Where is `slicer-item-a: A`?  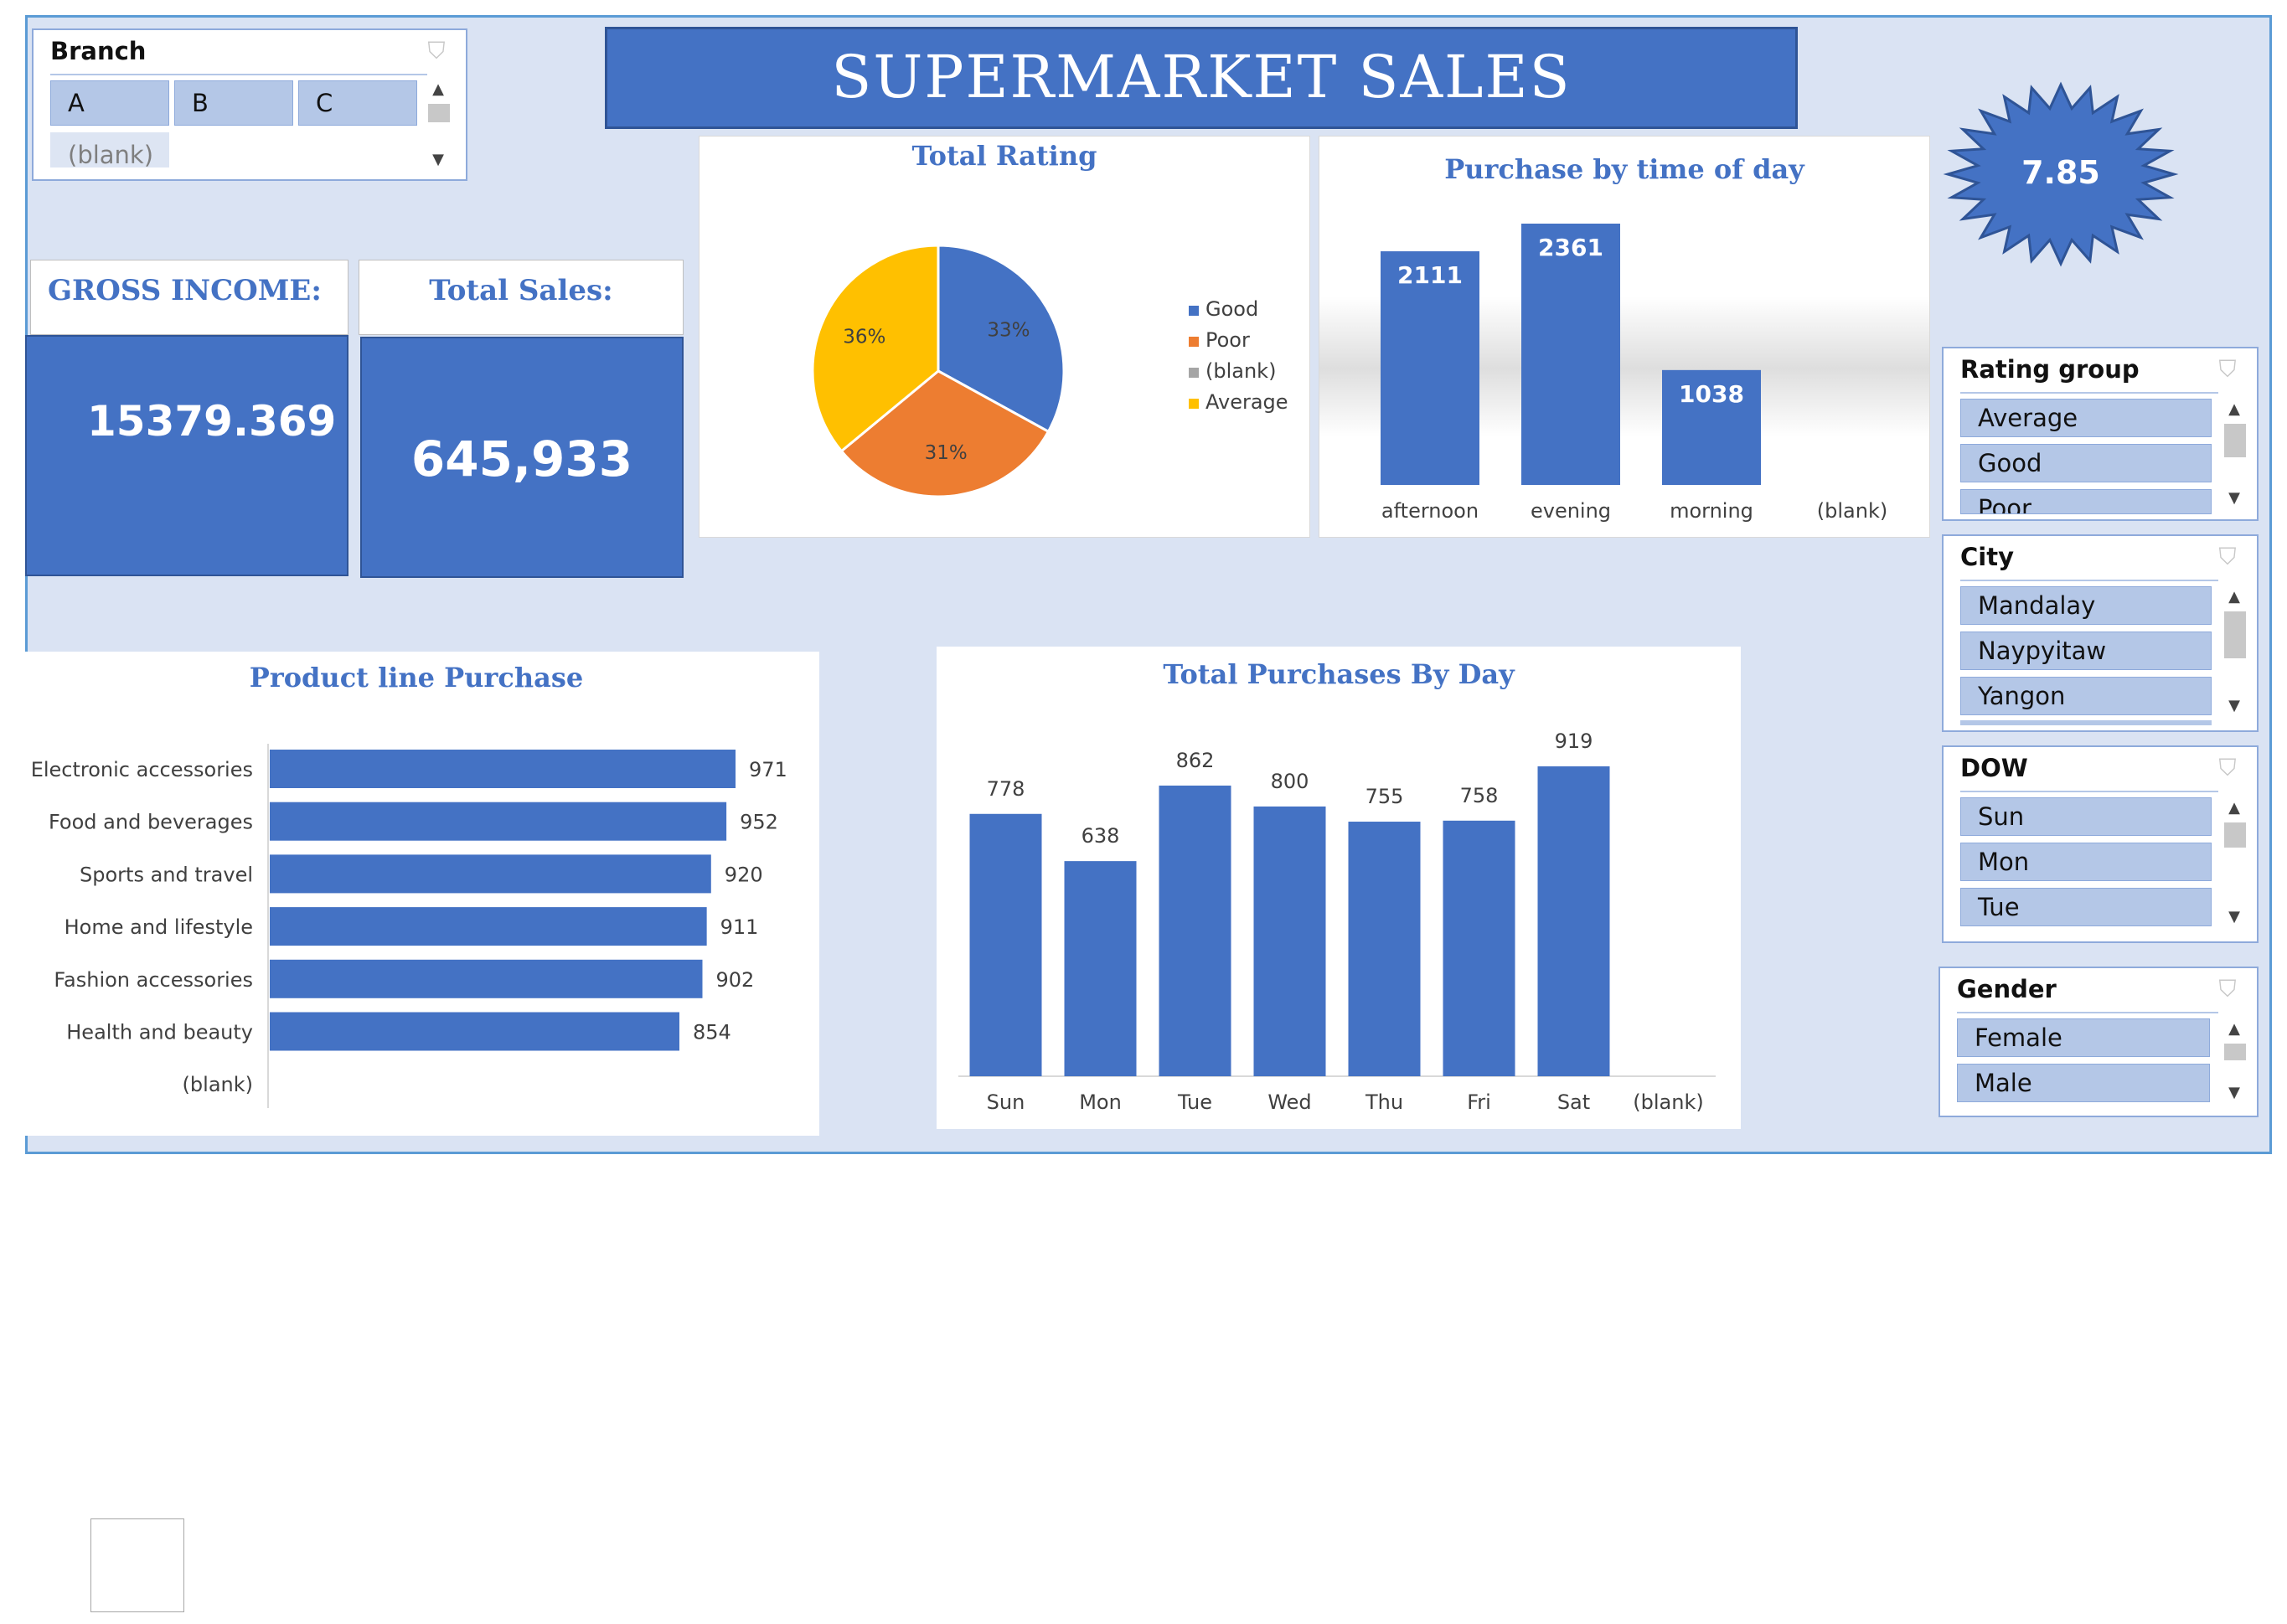 slicer-item-a: A is located at coordinates (109, 103).